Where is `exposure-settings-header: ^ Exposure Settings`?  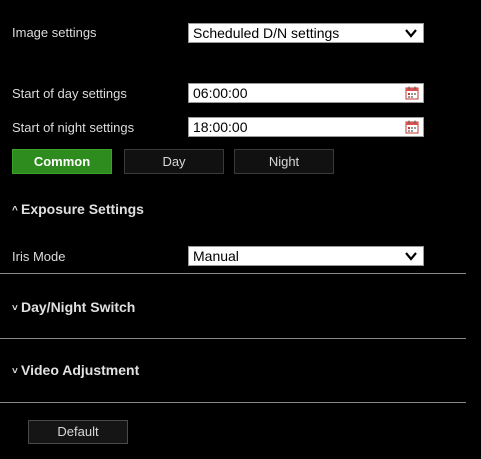 exposure-settings-header: ^ Exposure Settings is located at coordinates (78, 209).